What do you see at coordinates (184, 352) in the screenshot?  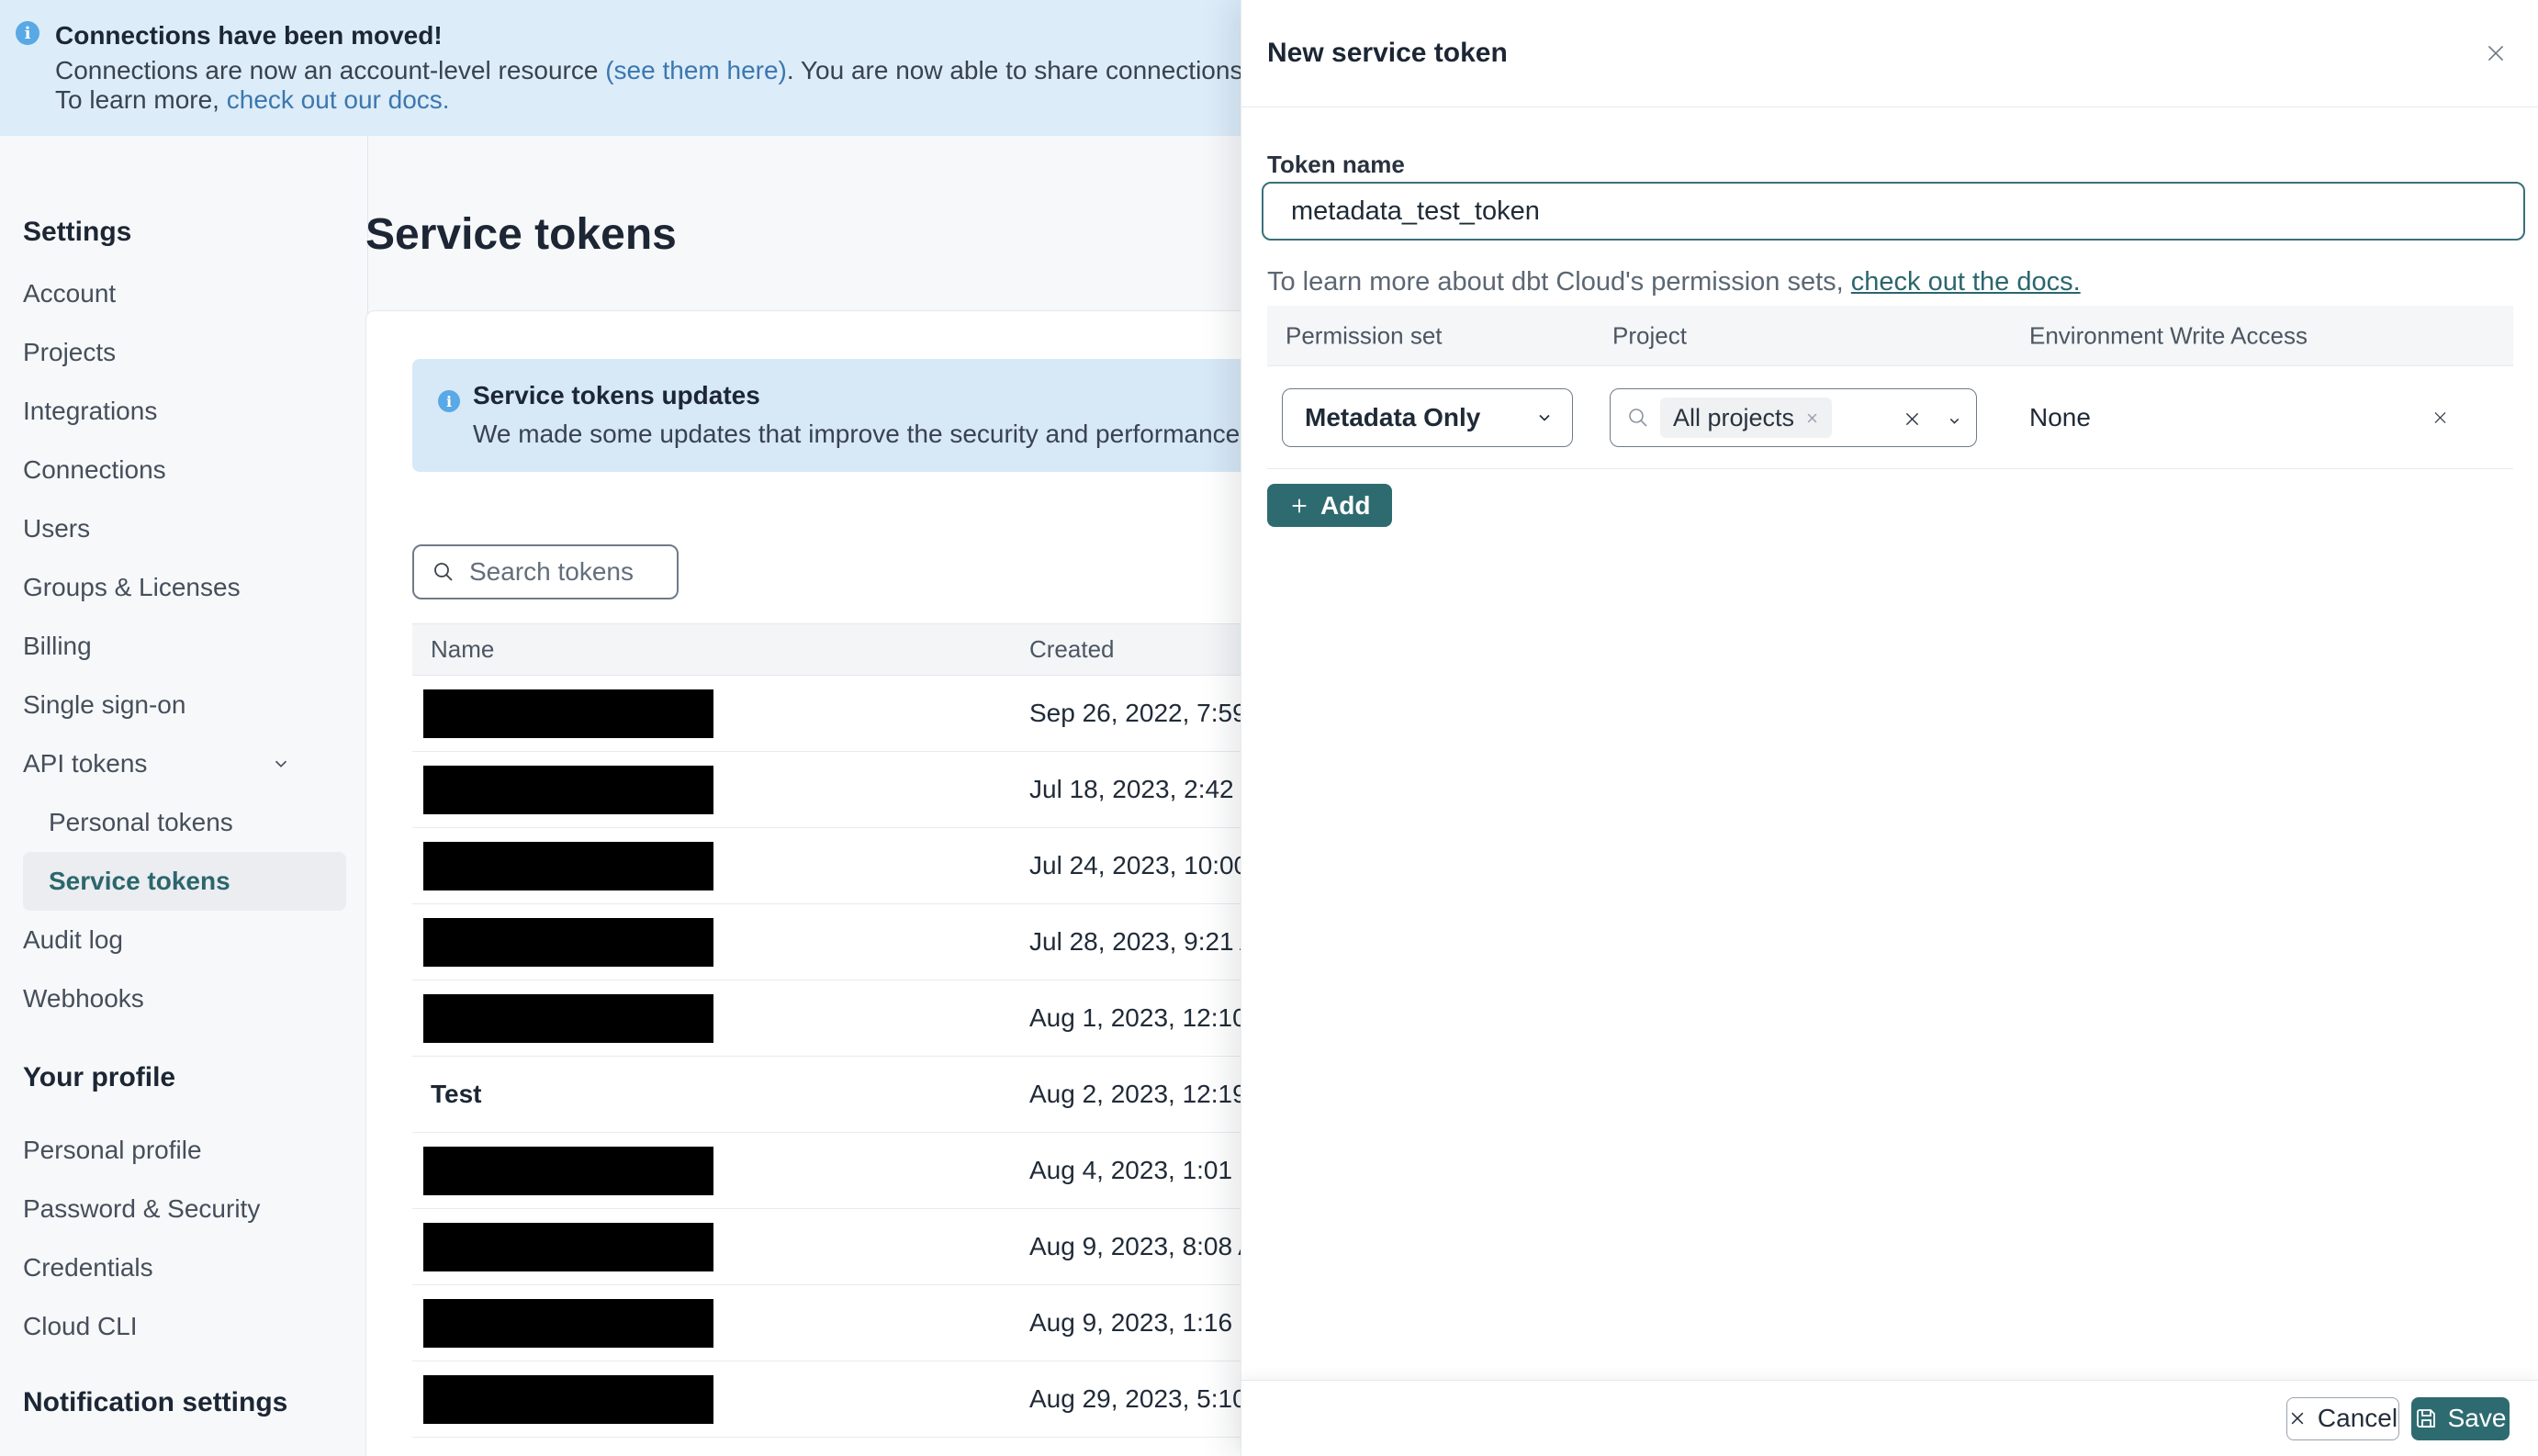 I see `sidebar-item-projects: Projects` at bounding box center [184, 352].